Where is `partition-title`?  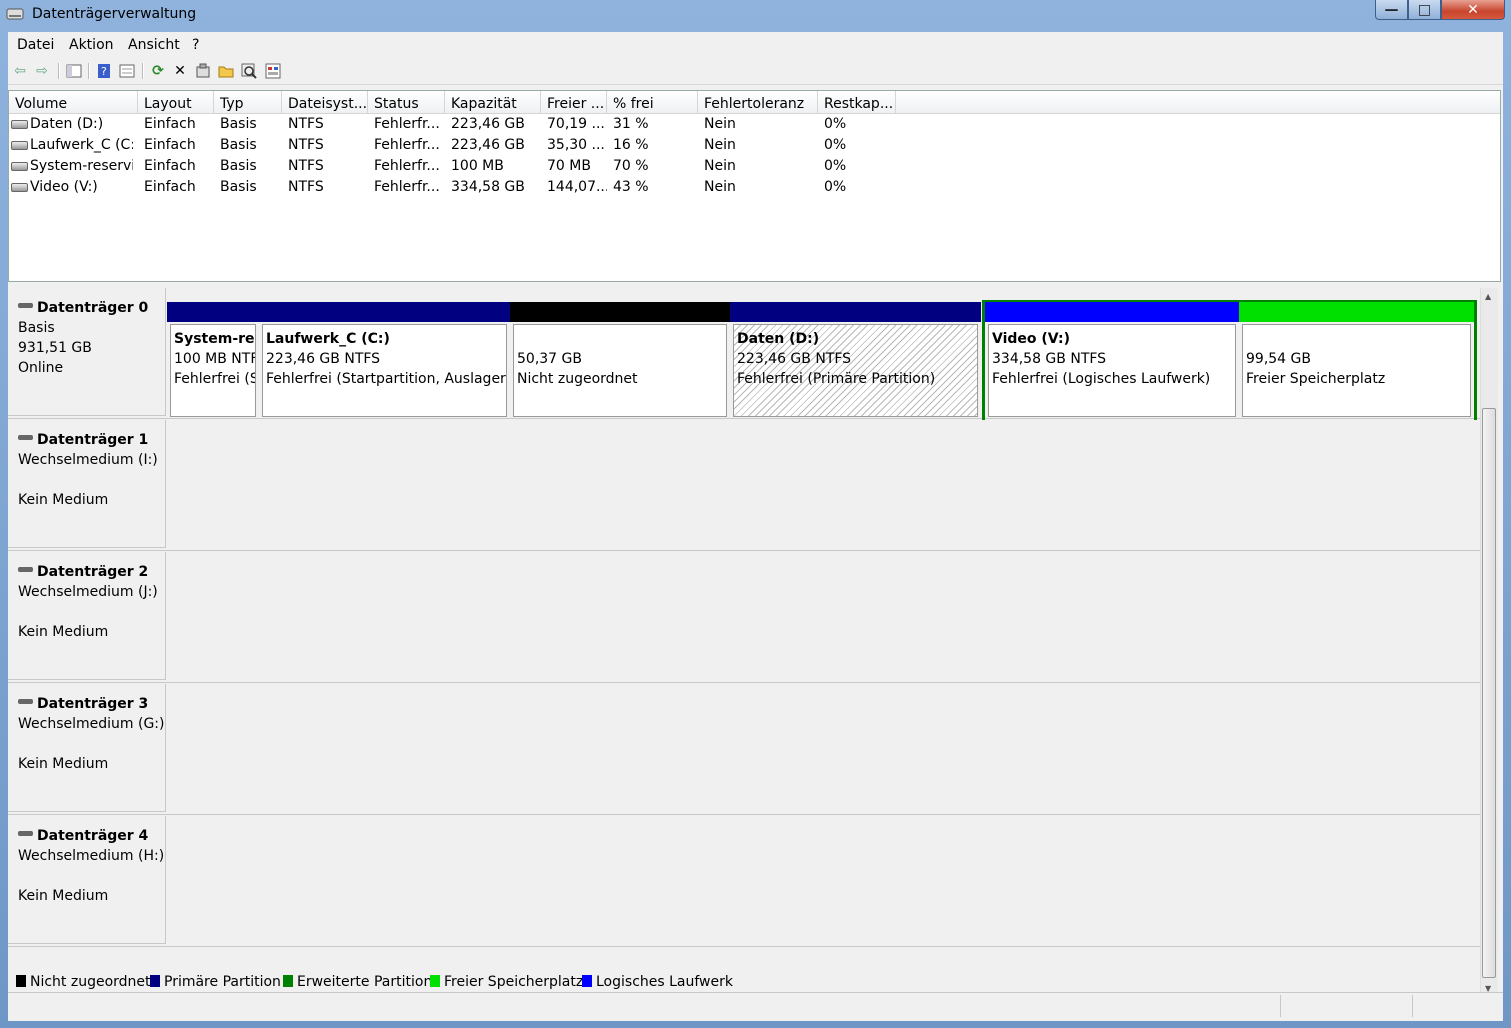 partition-title is located at coordinates (1358, 339).